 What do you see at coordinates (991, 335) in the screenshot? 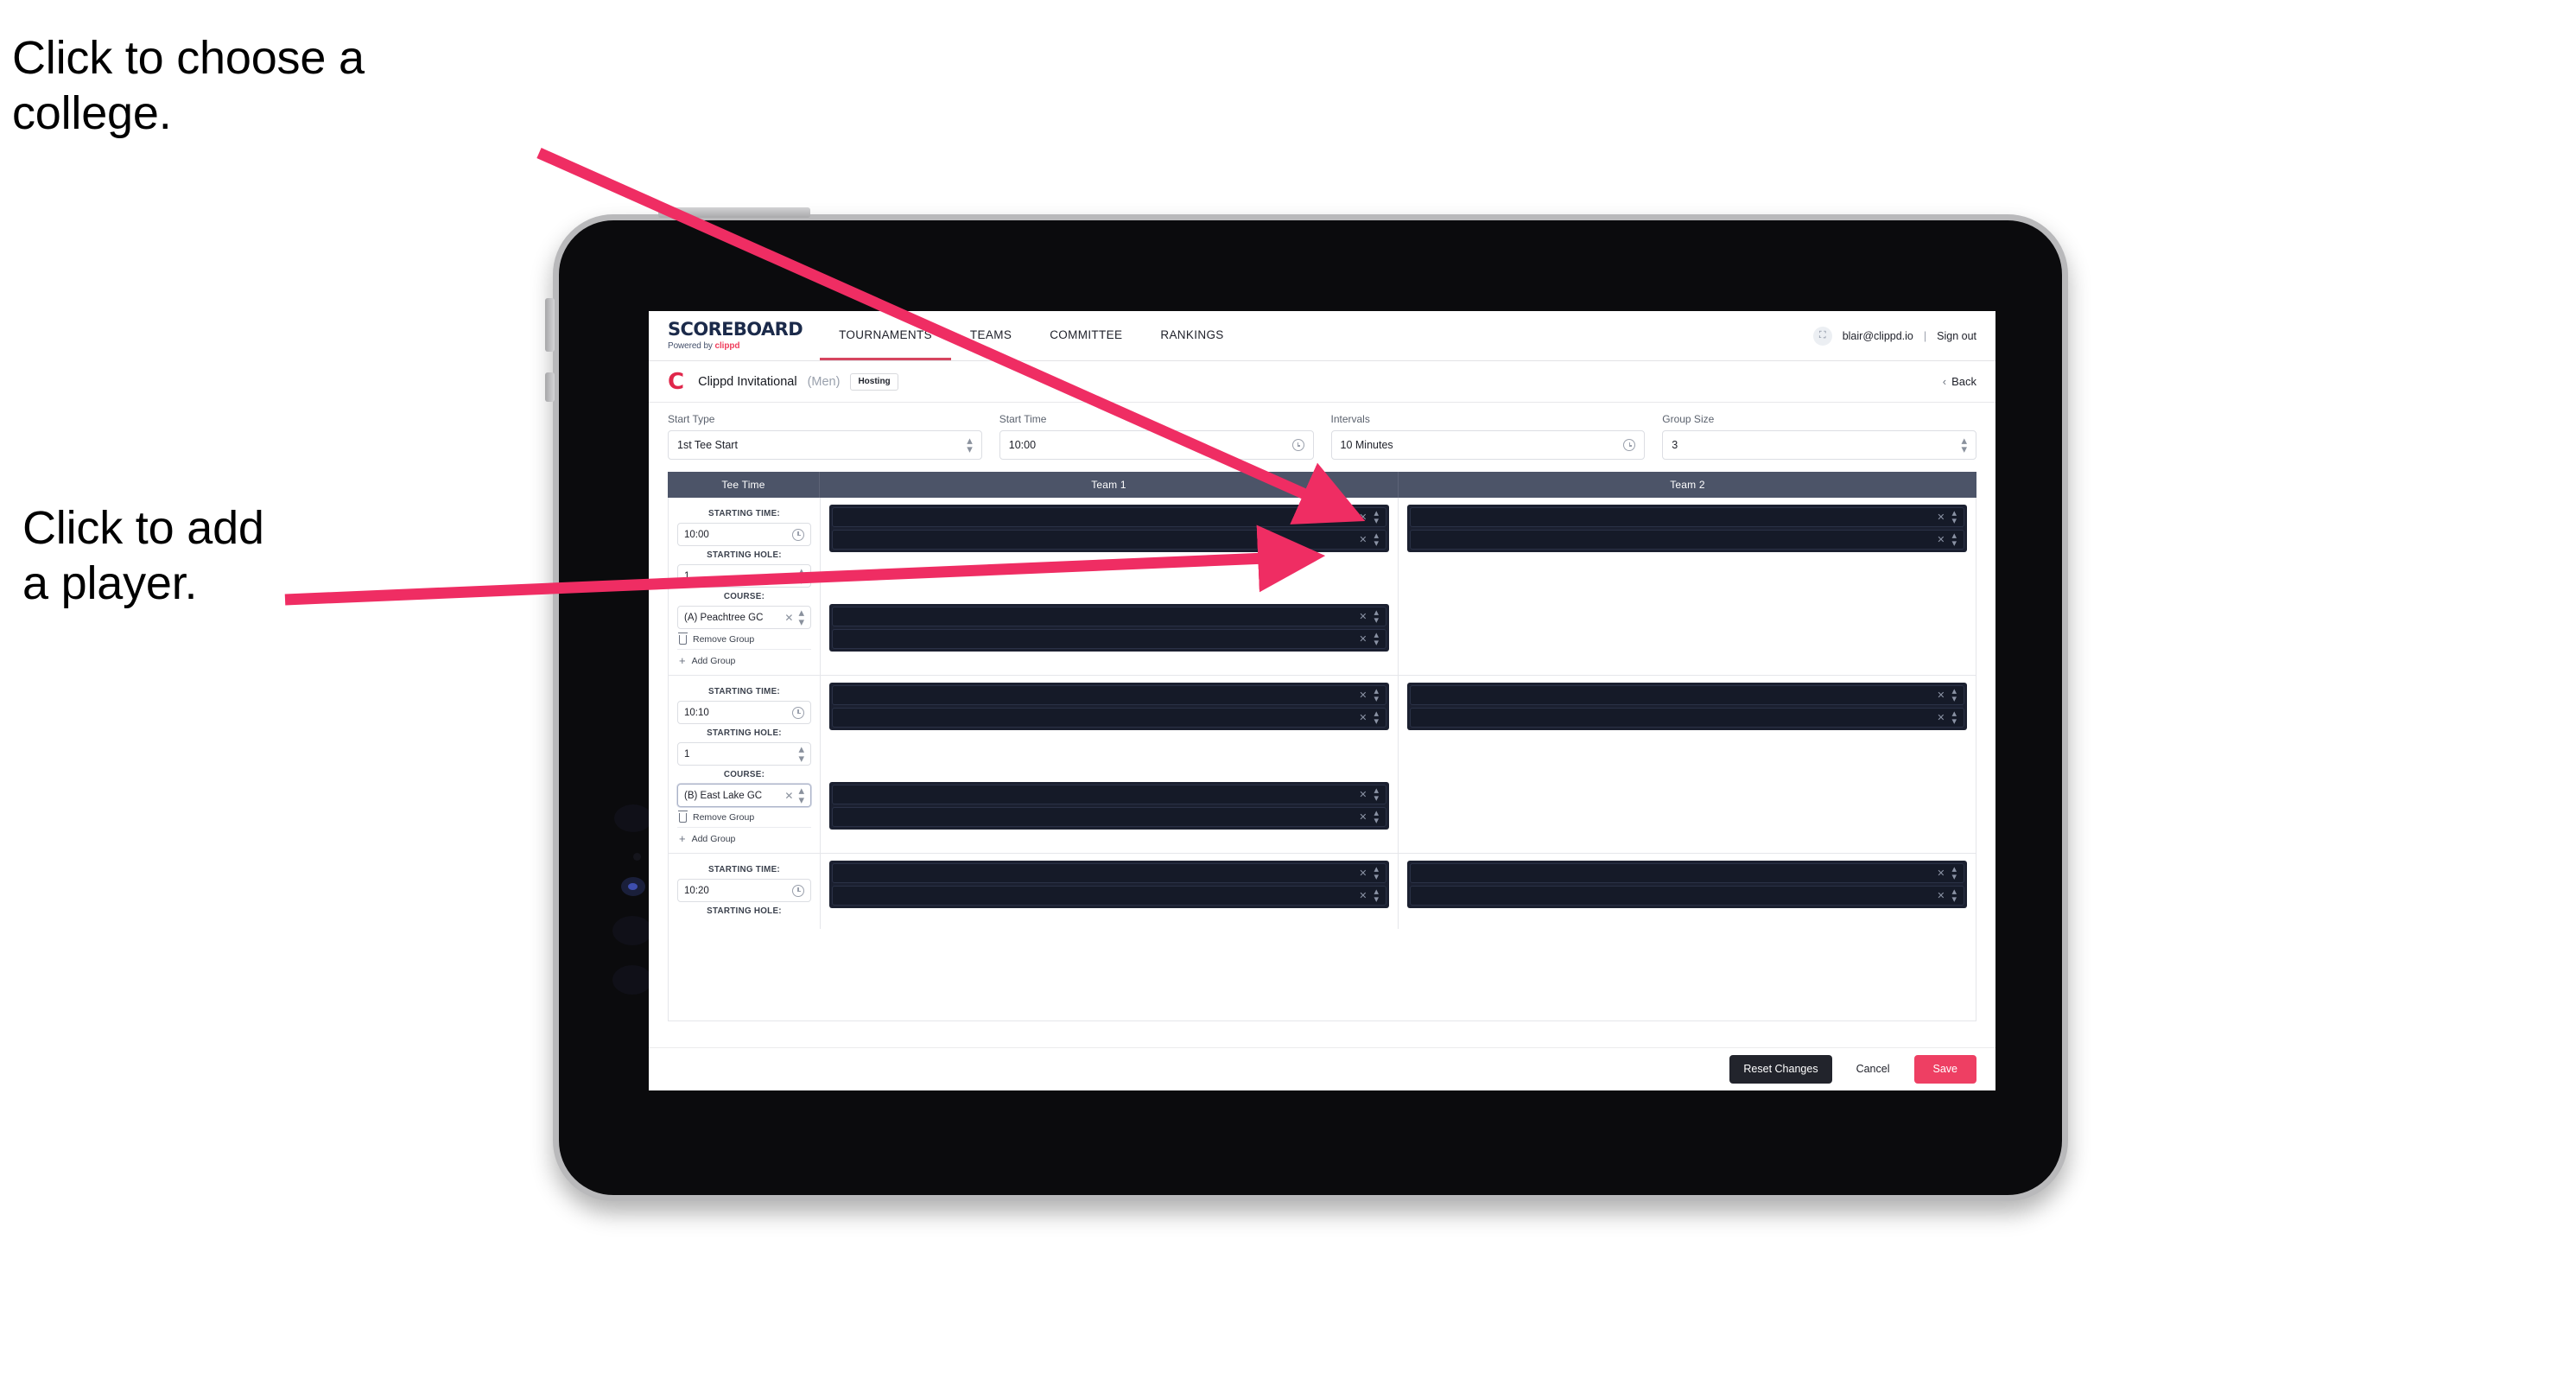
I see `tab-teams: TEAMS` at bounding box center [991, 335].